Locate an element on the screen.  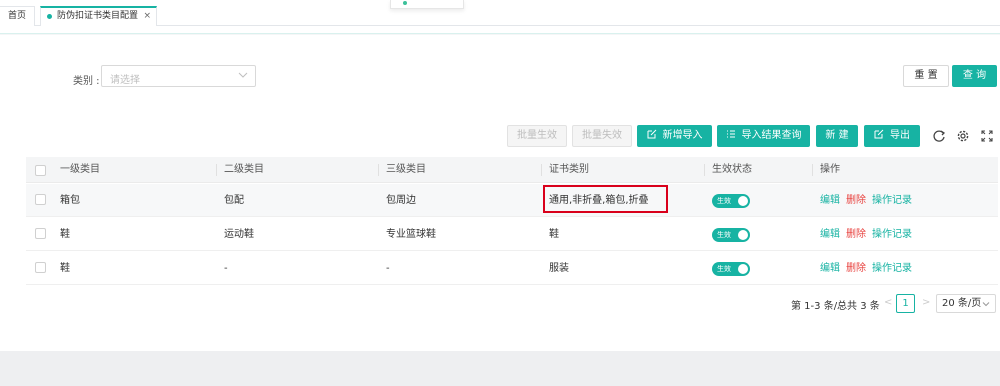
header-level3: 三级类目 is located at coordinates (402, 170).